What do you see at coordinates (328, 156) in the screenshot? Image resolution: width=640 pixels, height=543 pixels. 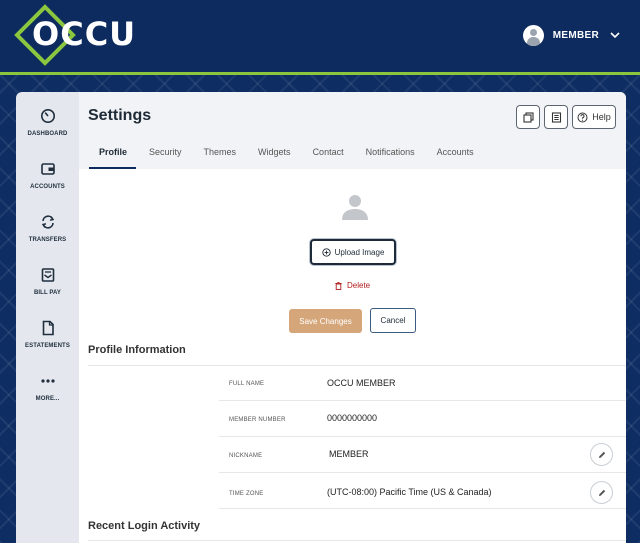 I see `tab-contact: Contact` at bounding box center [328, 156].